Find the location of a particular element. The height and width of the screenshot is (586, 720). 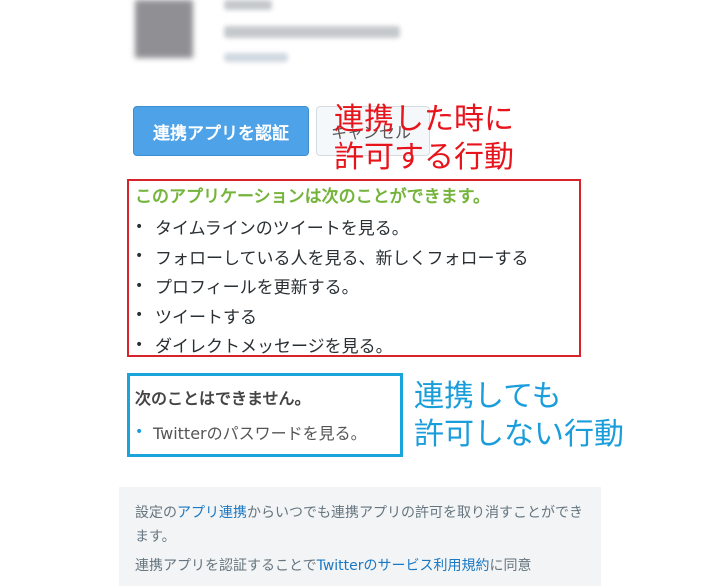

terms-of-service-link: Twitterのサービス利用規約 is located at coordinates (403, 566).